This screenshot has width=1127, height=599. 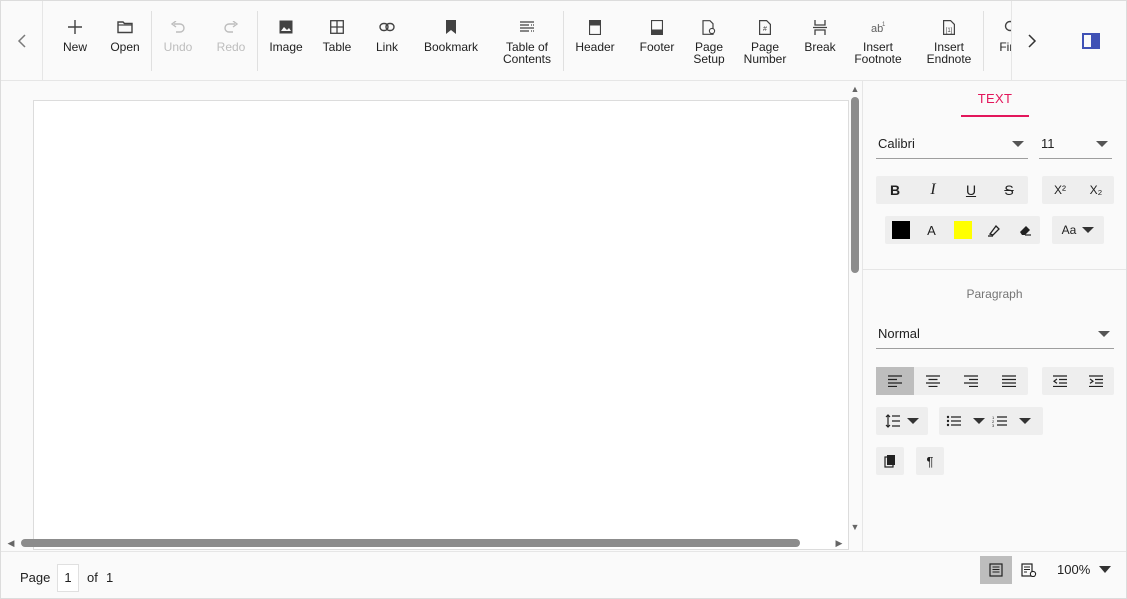 What do you see at coordinates (231, 40) in the screenshot?
I see `redo-button: Redo` at bounding box center [231, 40].